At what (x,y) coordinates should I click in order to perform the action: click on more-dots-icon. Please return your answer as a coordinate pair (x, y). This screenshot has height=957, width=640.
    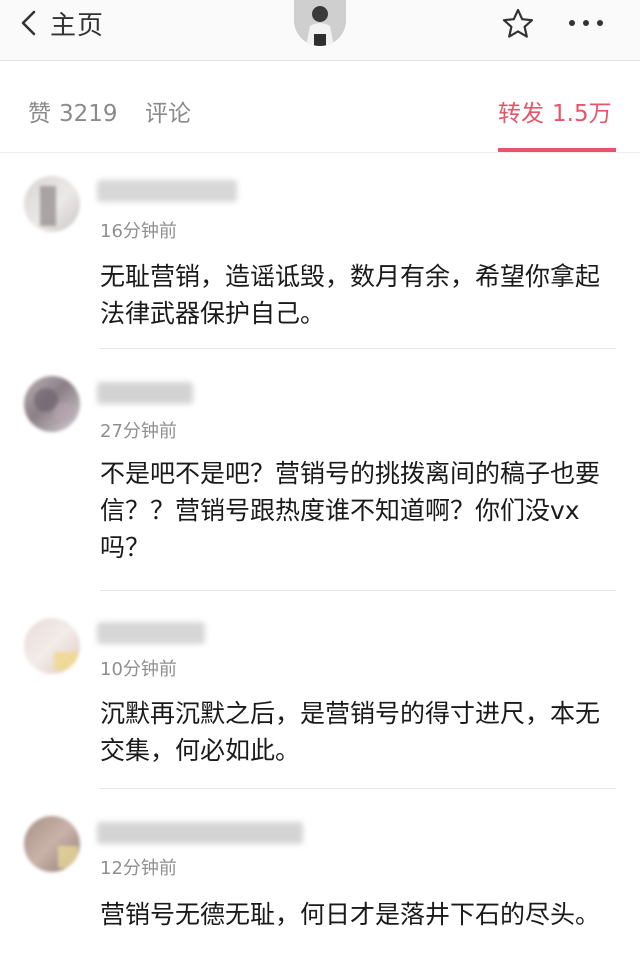
    Looking at the image, I should click on (586, 23).